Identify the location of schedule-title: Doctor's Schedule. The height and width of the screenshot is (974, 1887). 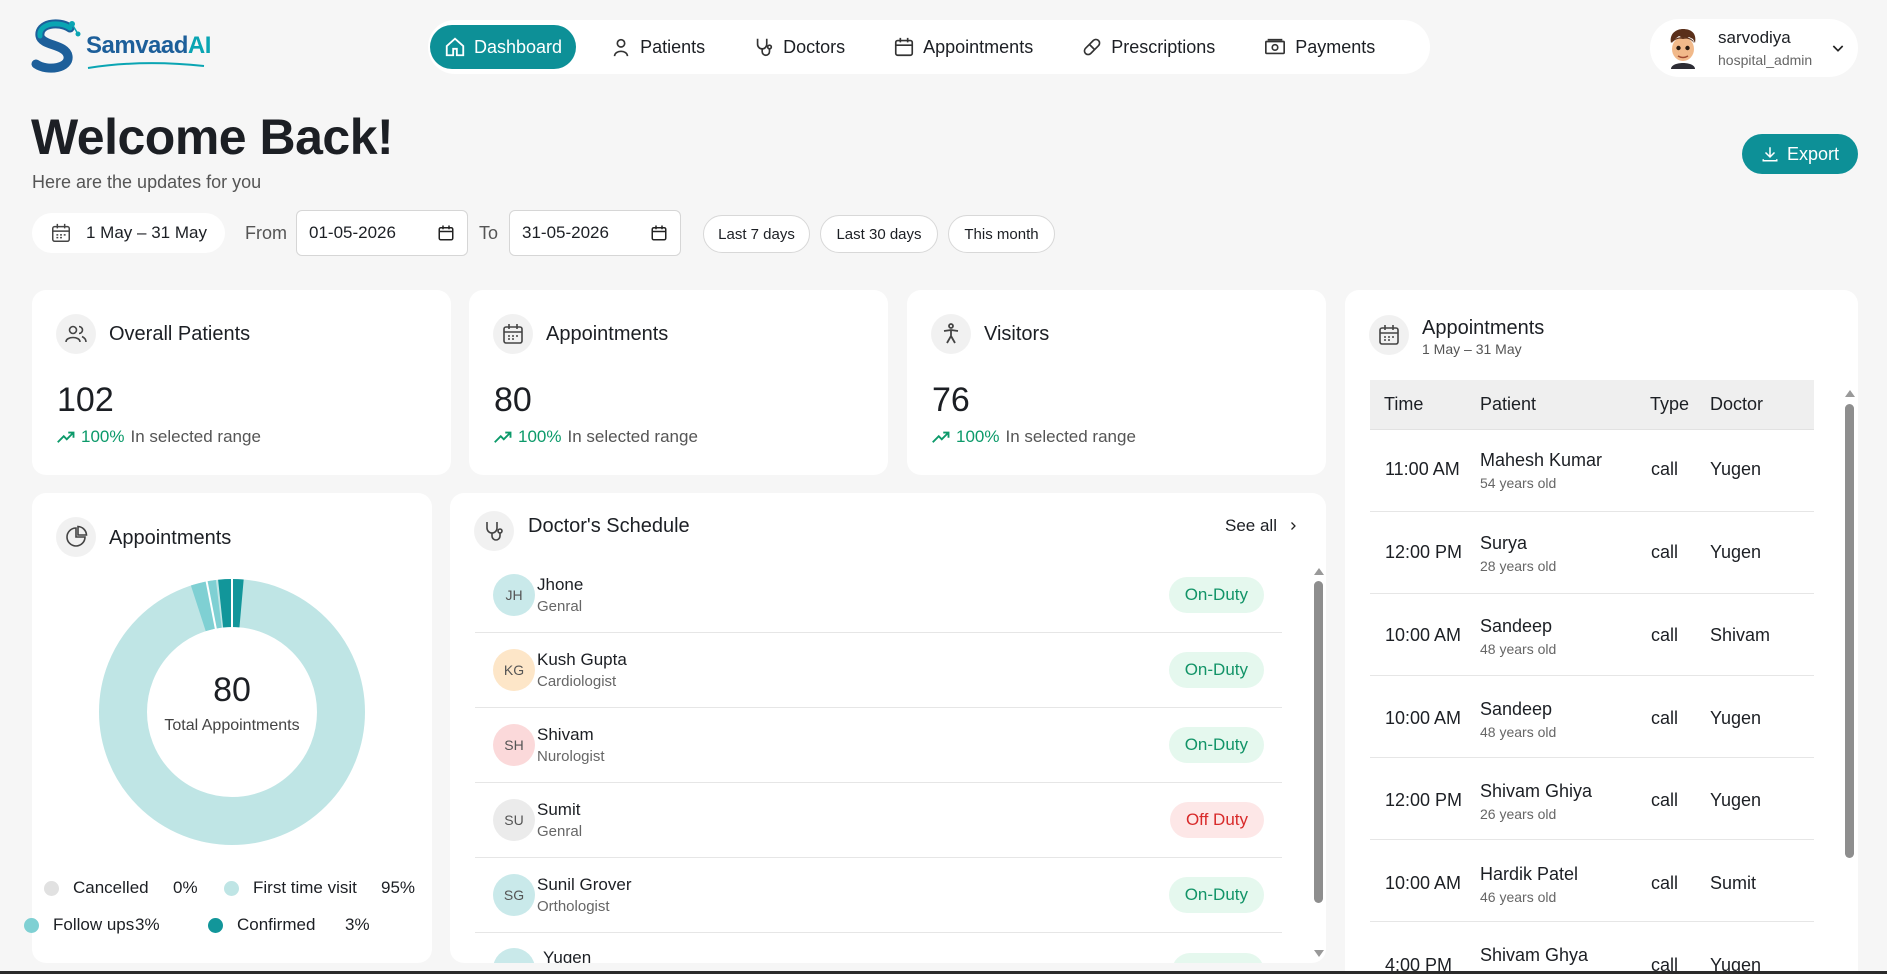
(609, 526).